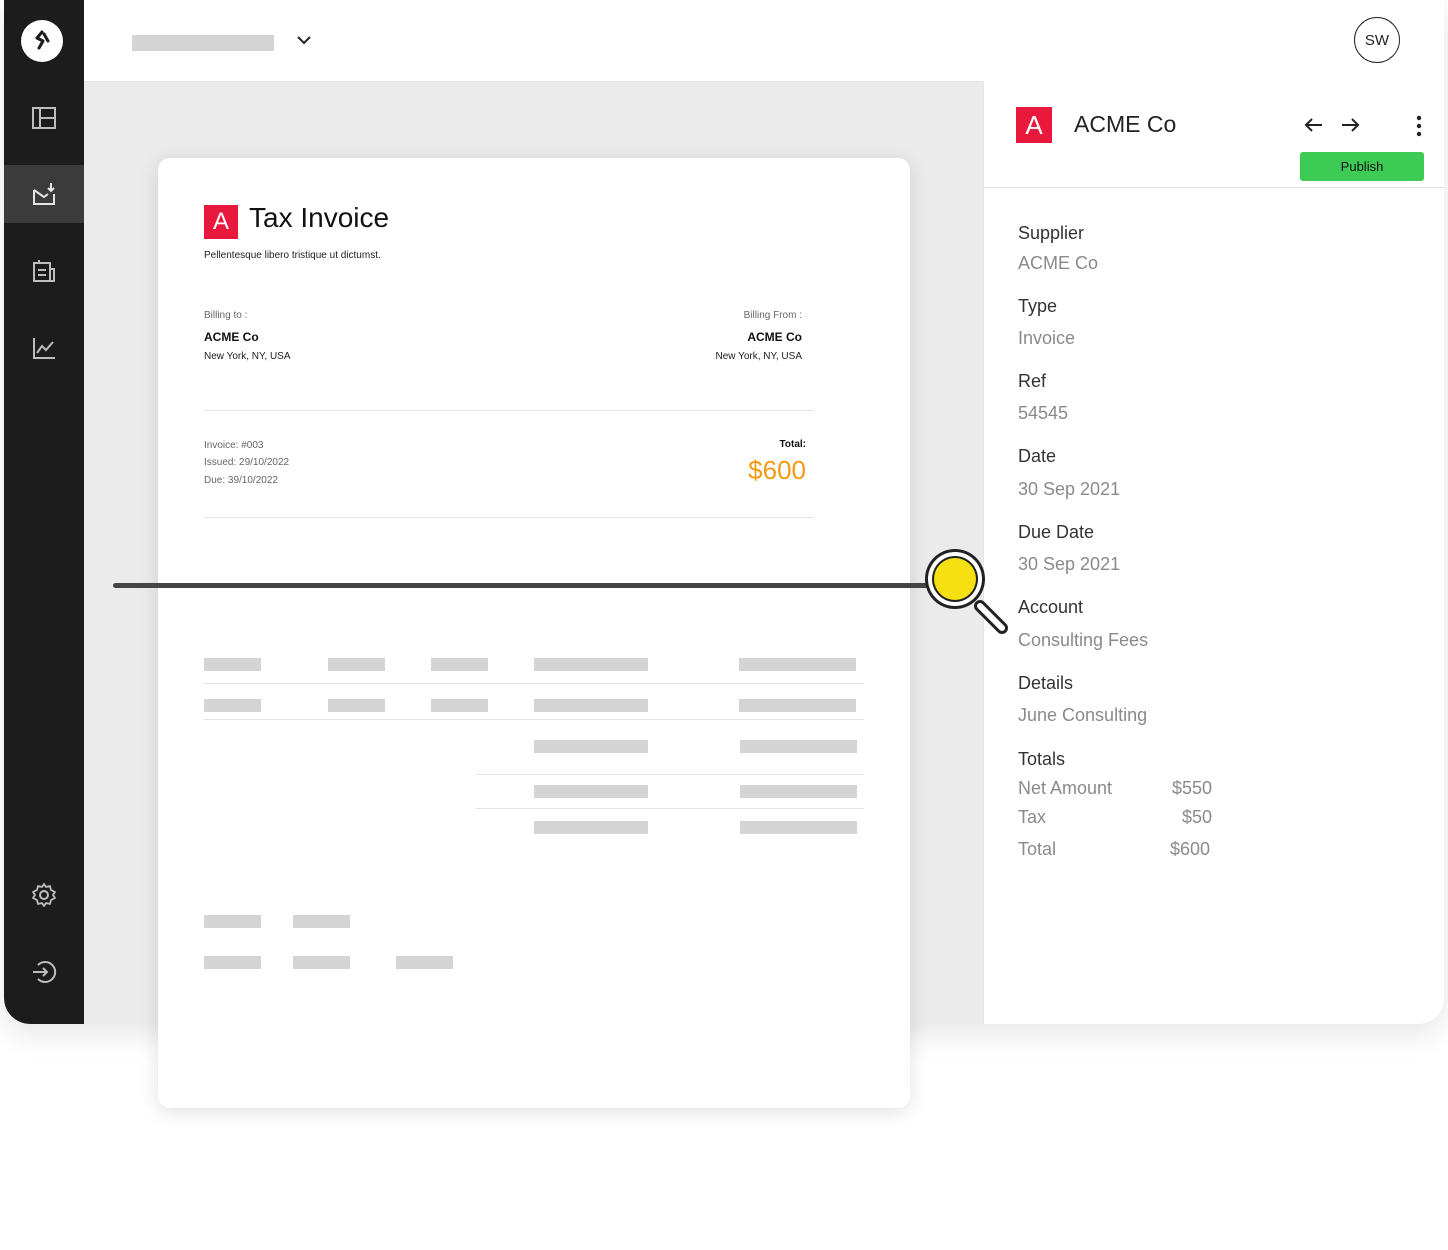 The height and width of the screenshot is (1250, 1448). Describe the element at coordinates (1214, 134) in the screenshot. I see `panel-header: A ACME Co Publish` at that location.